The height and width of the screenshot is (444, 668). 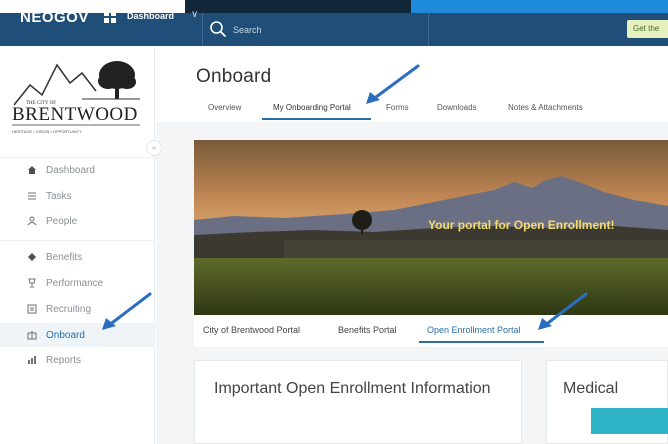 I want to click on recruiting-icon, so click(x=32, y=309).